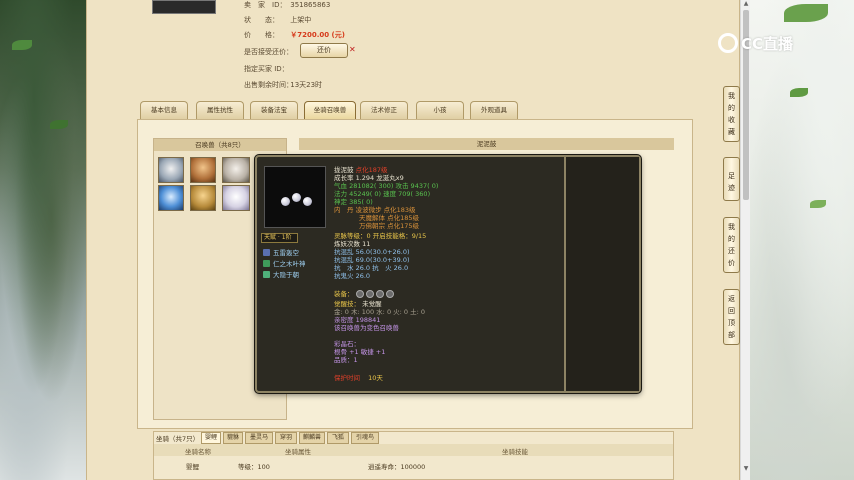 The image size is (854, 480). I want to click on mount-row-name: 婴鲤, so click(192, 467).